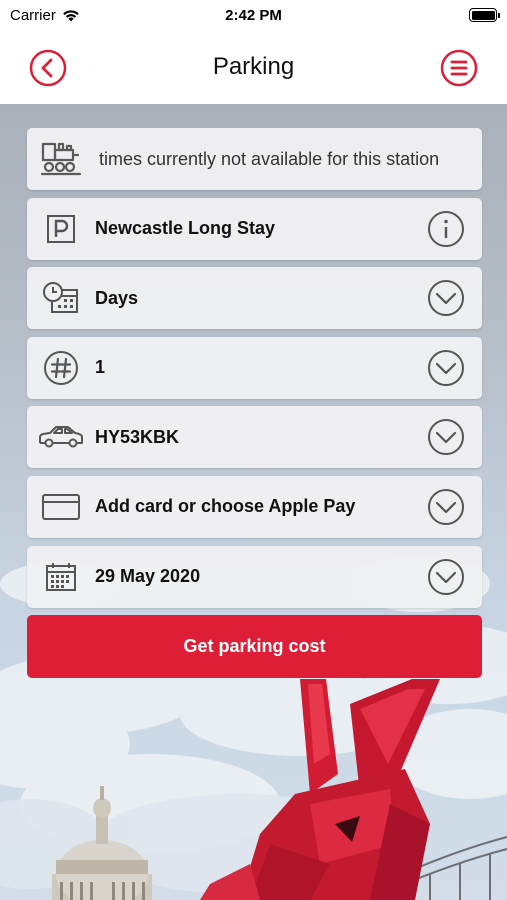  What do you see at coordinates (254, 437) in the screenshot?
I see `vehicle-selector: HY53KBK` at bounding box center [254, 437].